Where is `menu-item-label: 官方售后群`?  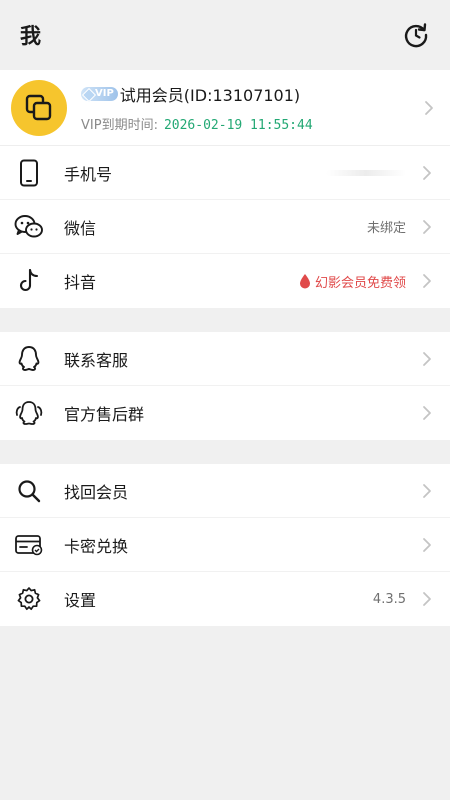
menu-item-label: 官方售后群 is located at coordinates (104, 414).